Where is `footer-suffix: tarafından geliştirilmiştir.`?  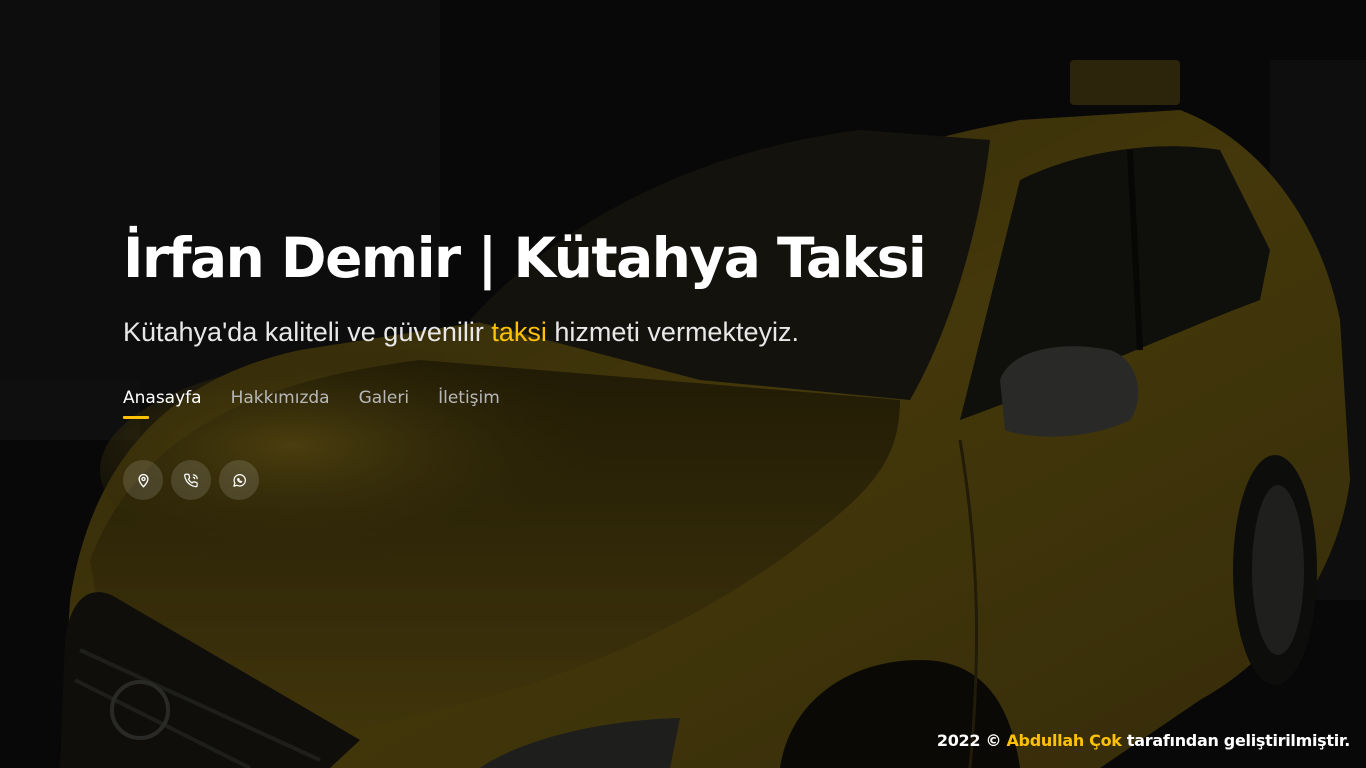
footer-suffix: tarafından geliştirilmiştir. is located at coordinates (1235, 740).